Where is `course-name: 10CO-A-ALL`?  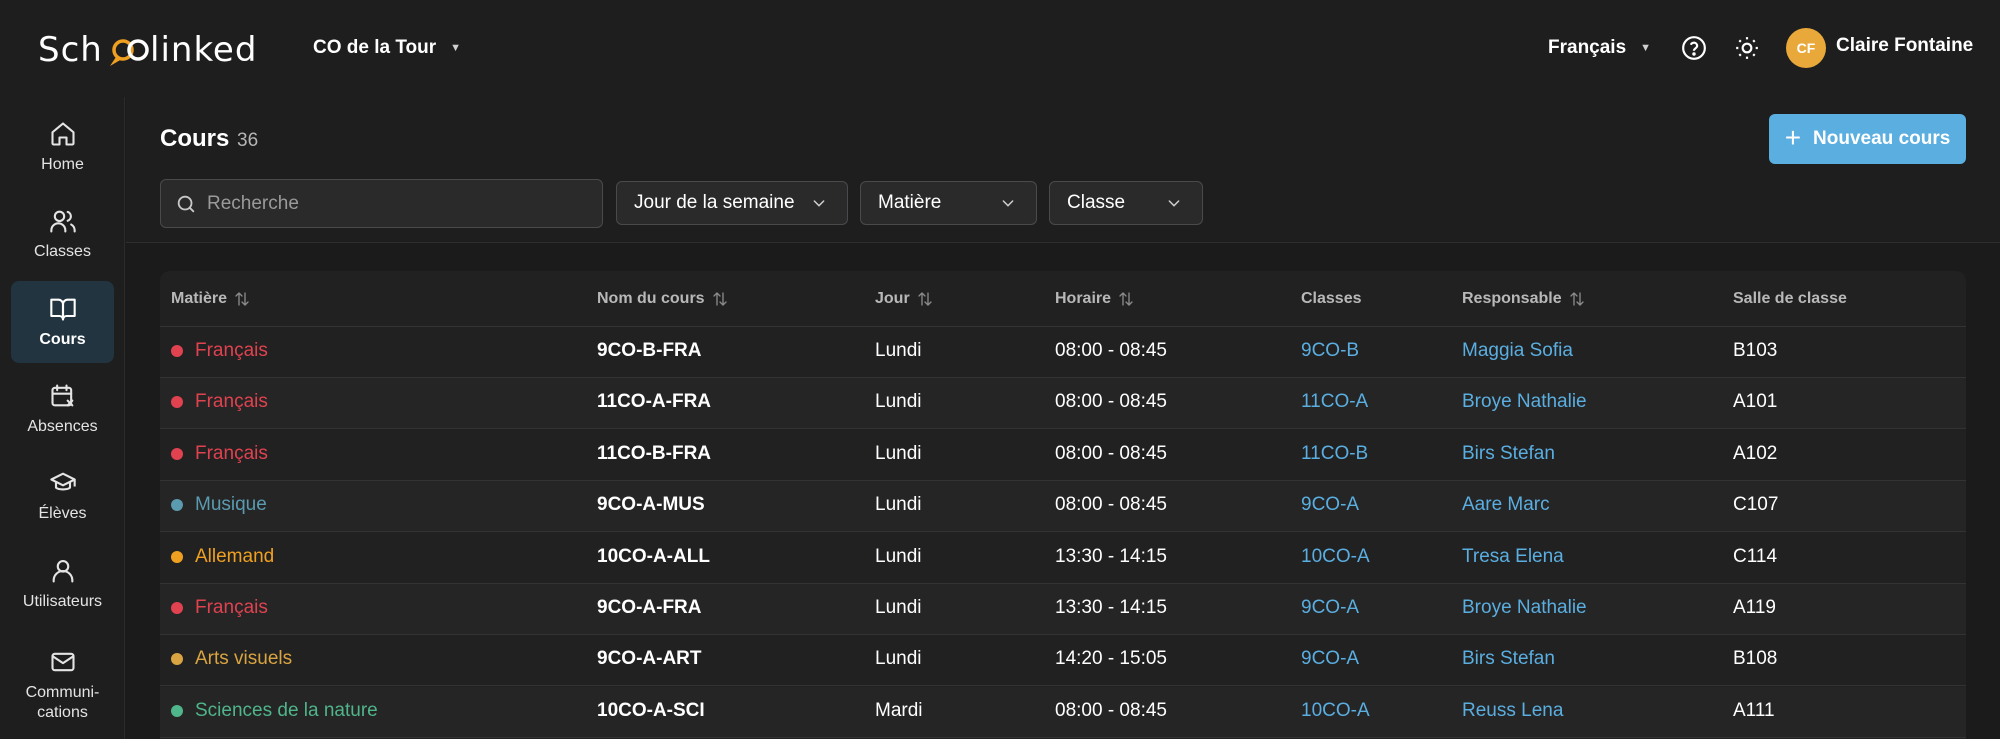 course-name: 10CO-A-ALL is located at coordinates (653, 556).